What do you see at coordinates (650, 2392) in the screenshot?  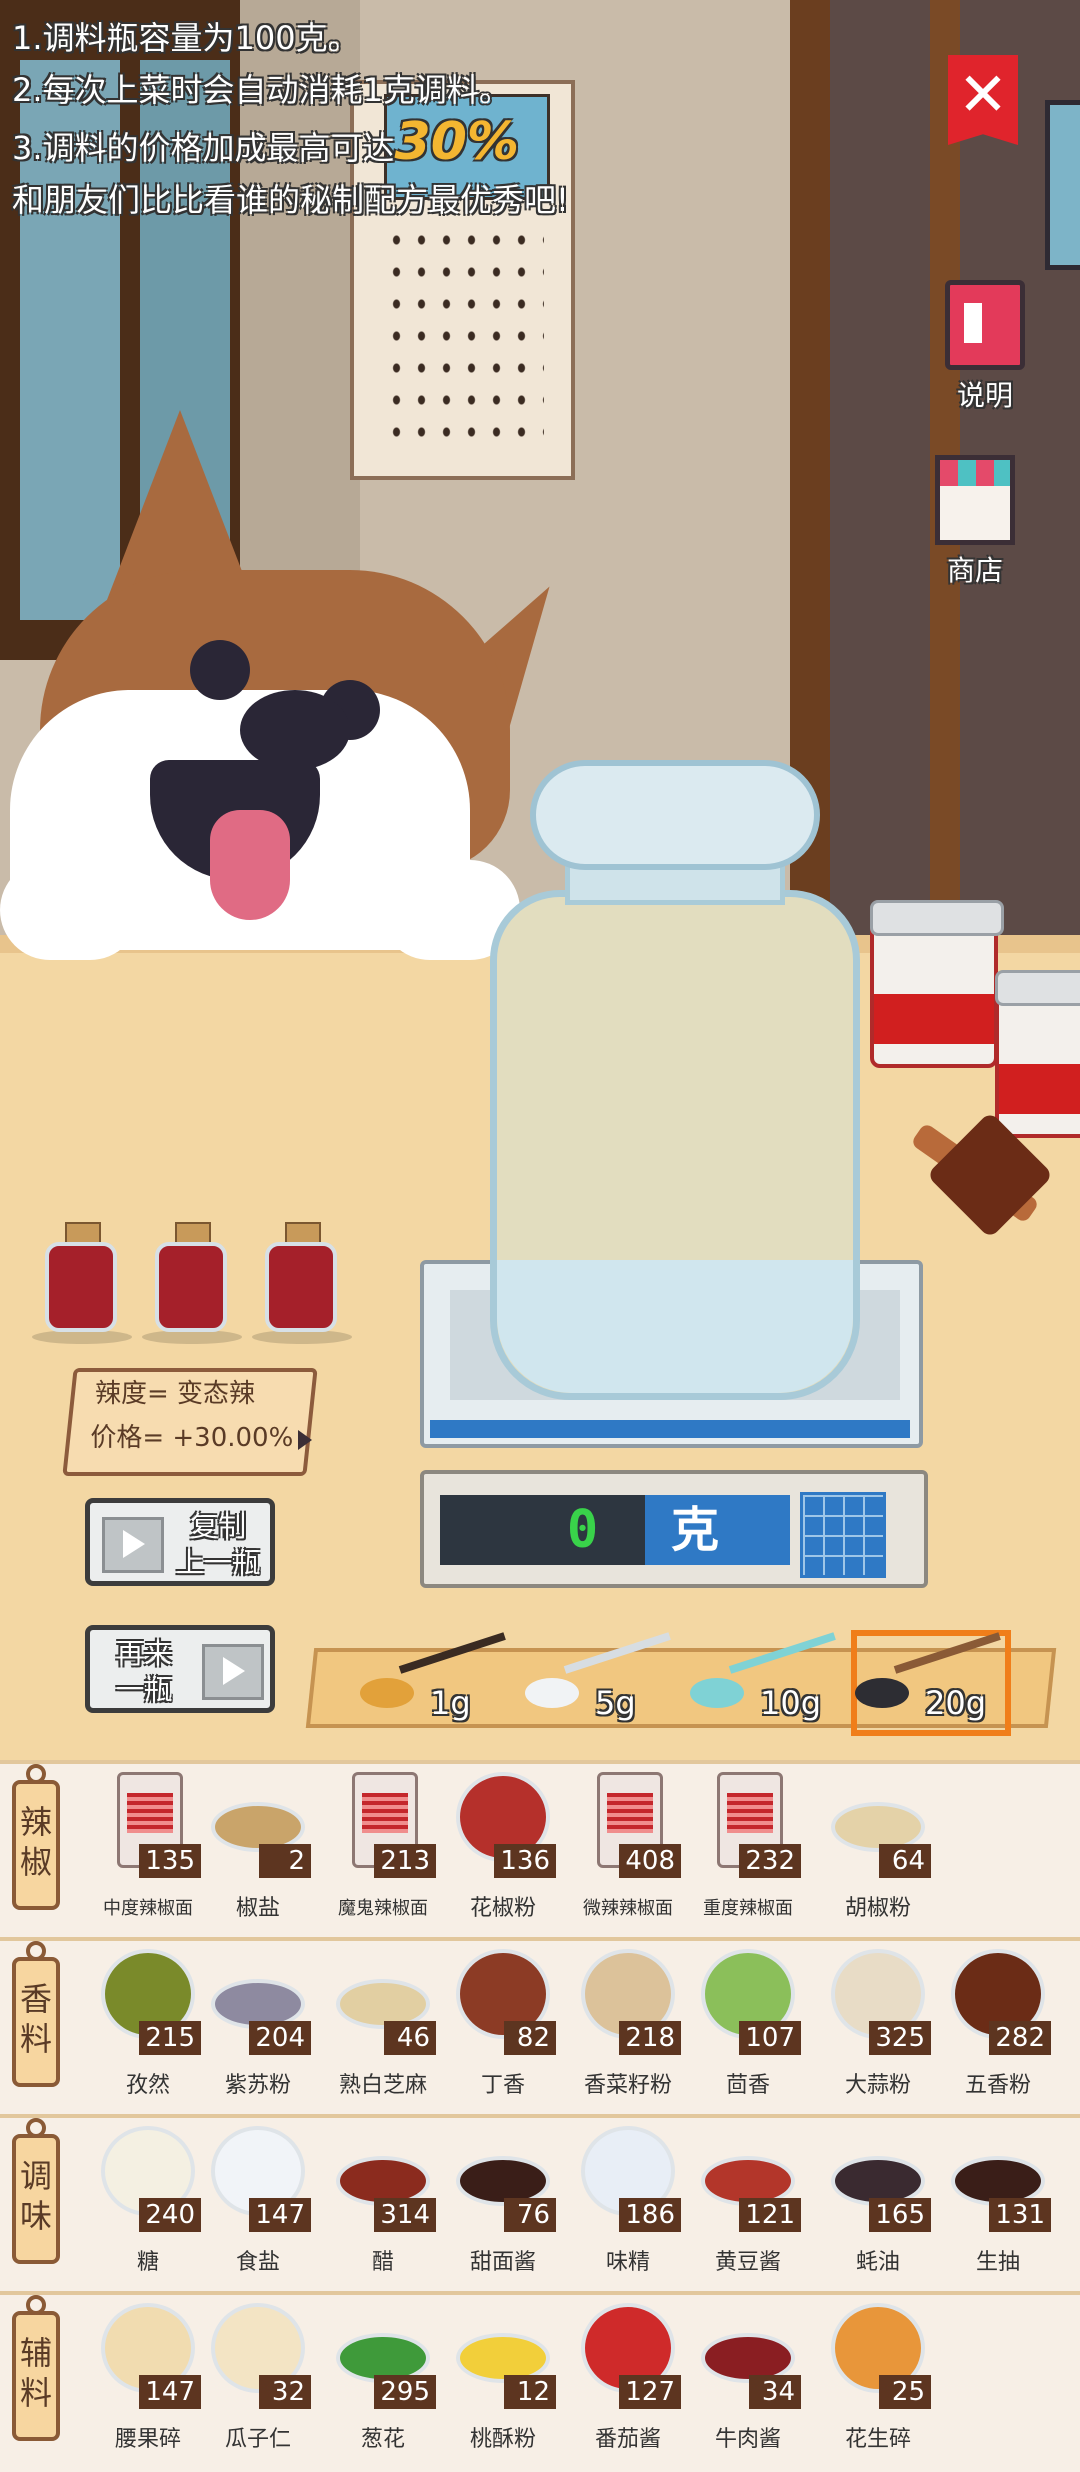 I see `ingredient-count: 127` at bounding box center [650, 2392].